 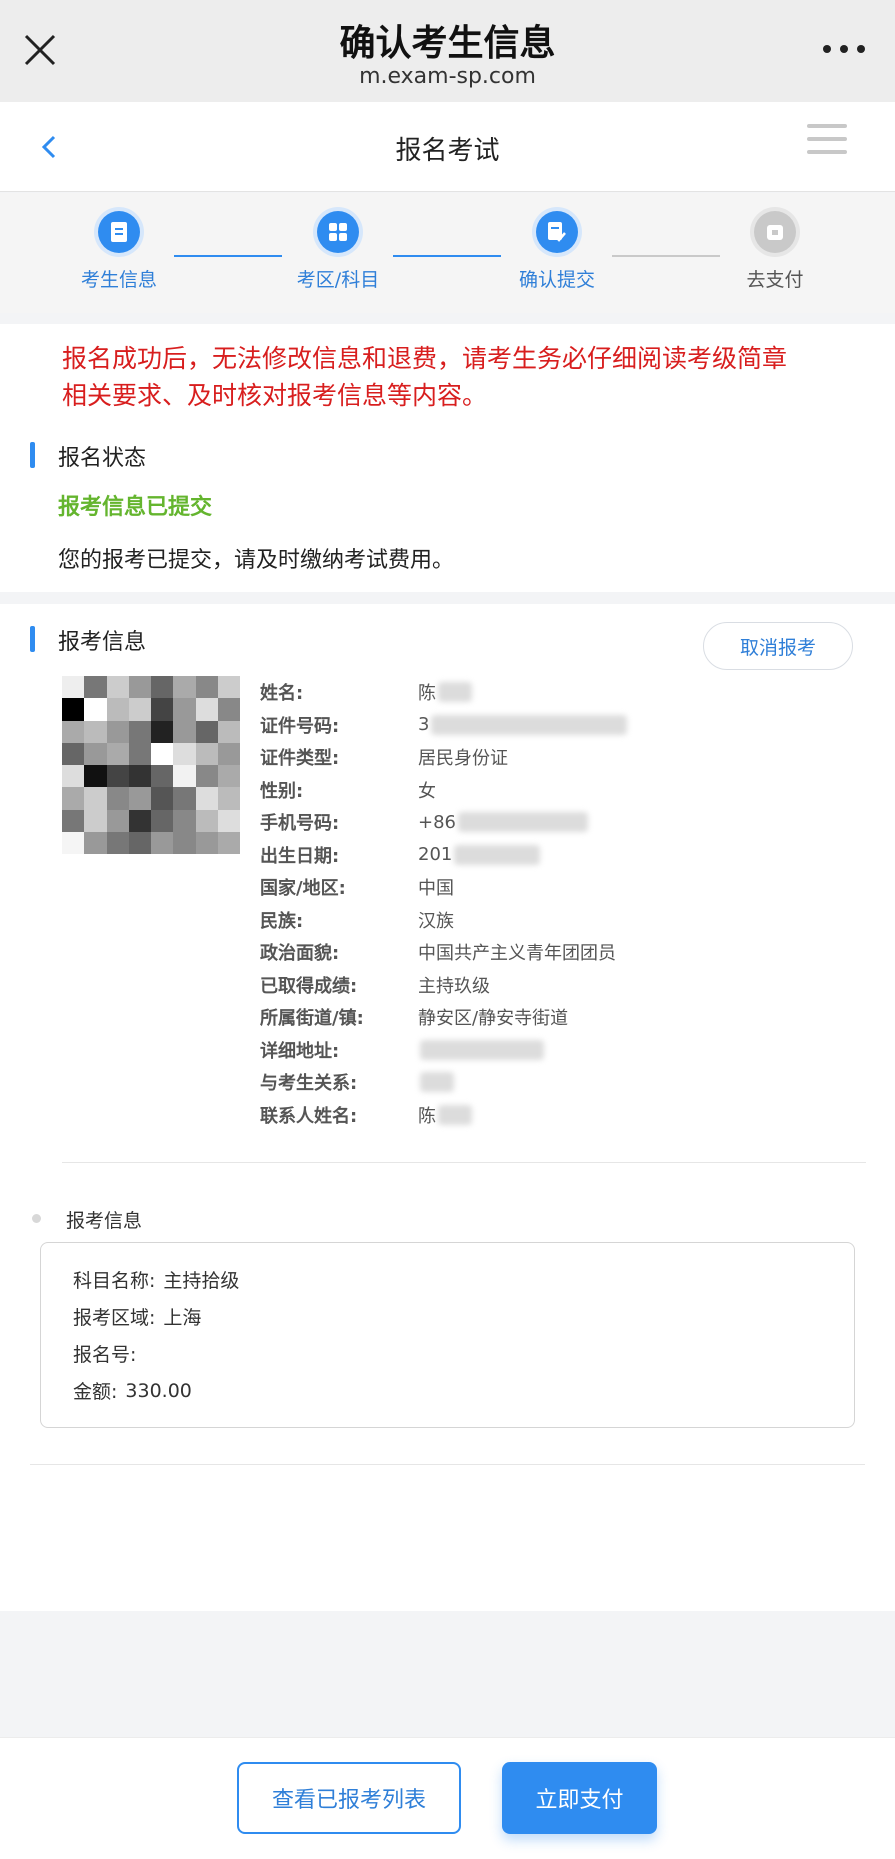 I want to click on page-header: 报名考试, so click(x=447, y=147).